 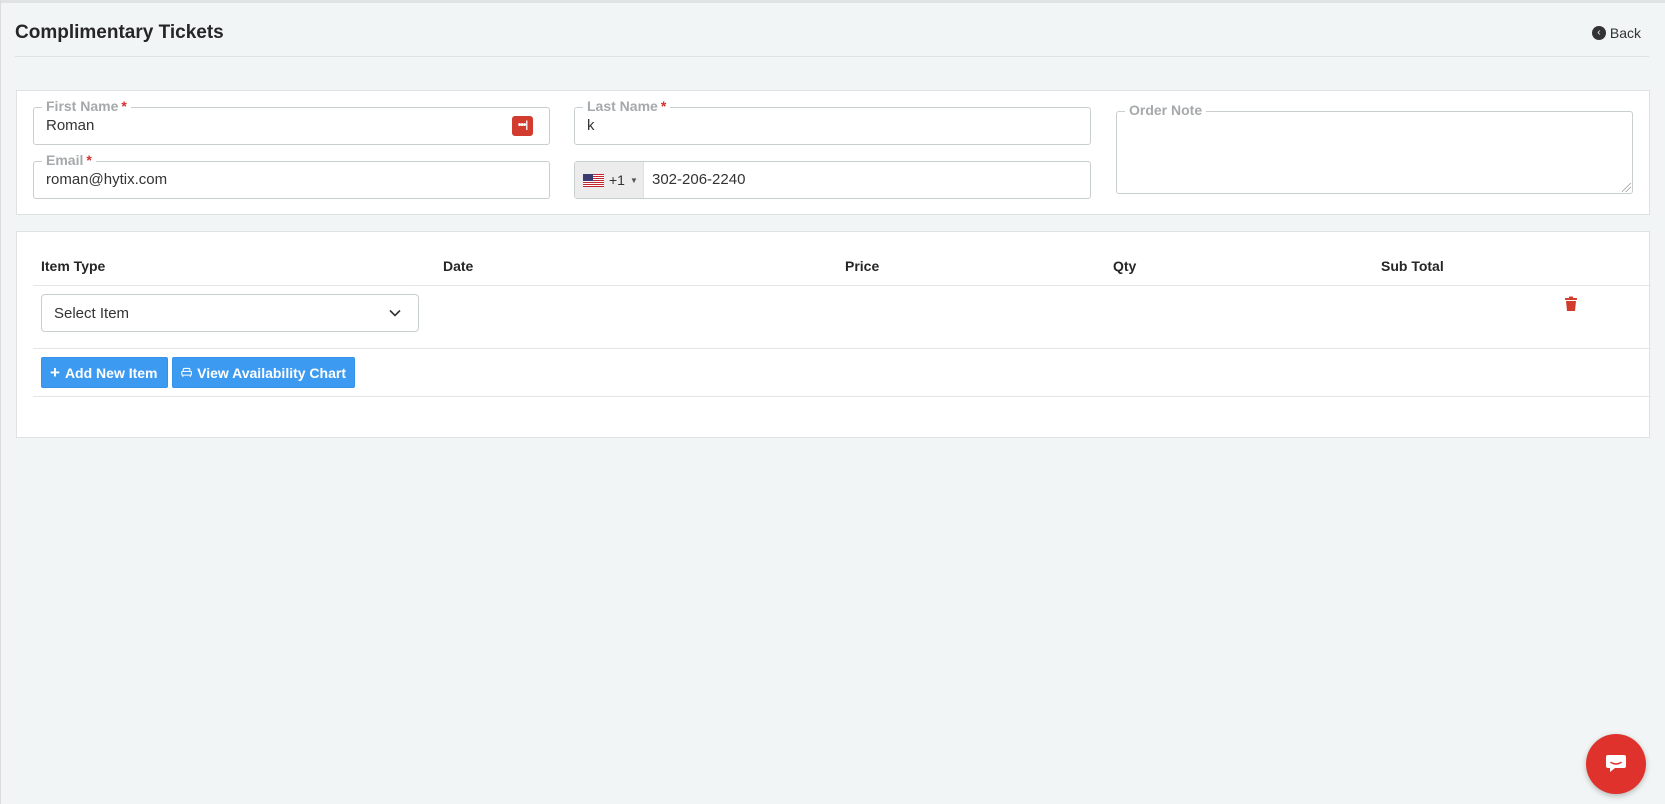 What do you see at coordinates (230, 313) in the screenshot?
I see `item-type-select: Select Item` at bounding box center [230, 313].